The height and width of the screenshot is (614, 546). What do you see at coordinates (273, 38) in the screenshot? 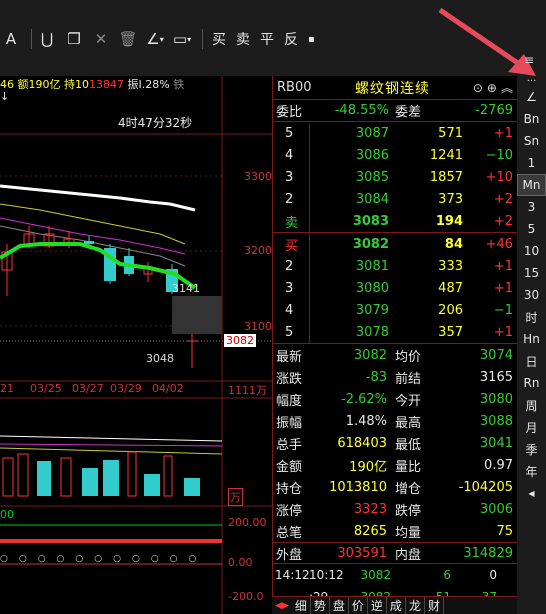
I see `toolbar: A ⋃ ❐ ✕ 🗑︎ ∠ ▾ ▭ ▾ 买 卖 平 反 ▪ ≡` at bounding box center [273, 38].